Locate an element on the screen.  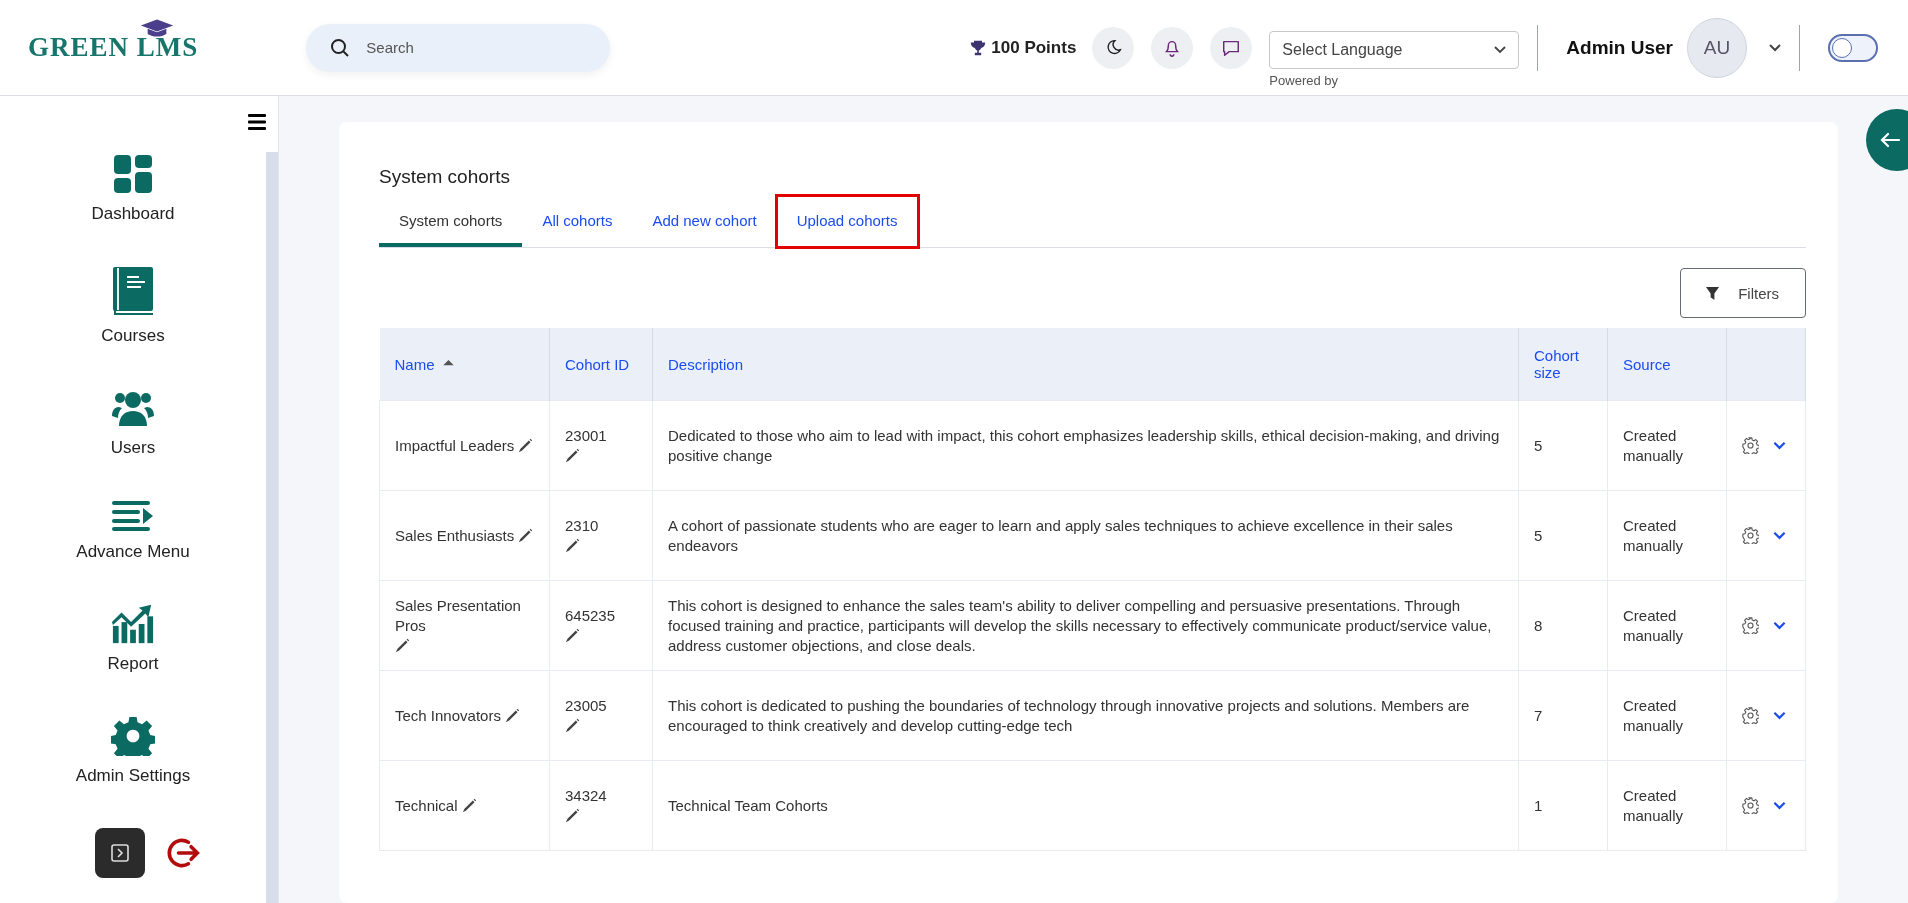
book-icon is located at coordinates (133, 291).